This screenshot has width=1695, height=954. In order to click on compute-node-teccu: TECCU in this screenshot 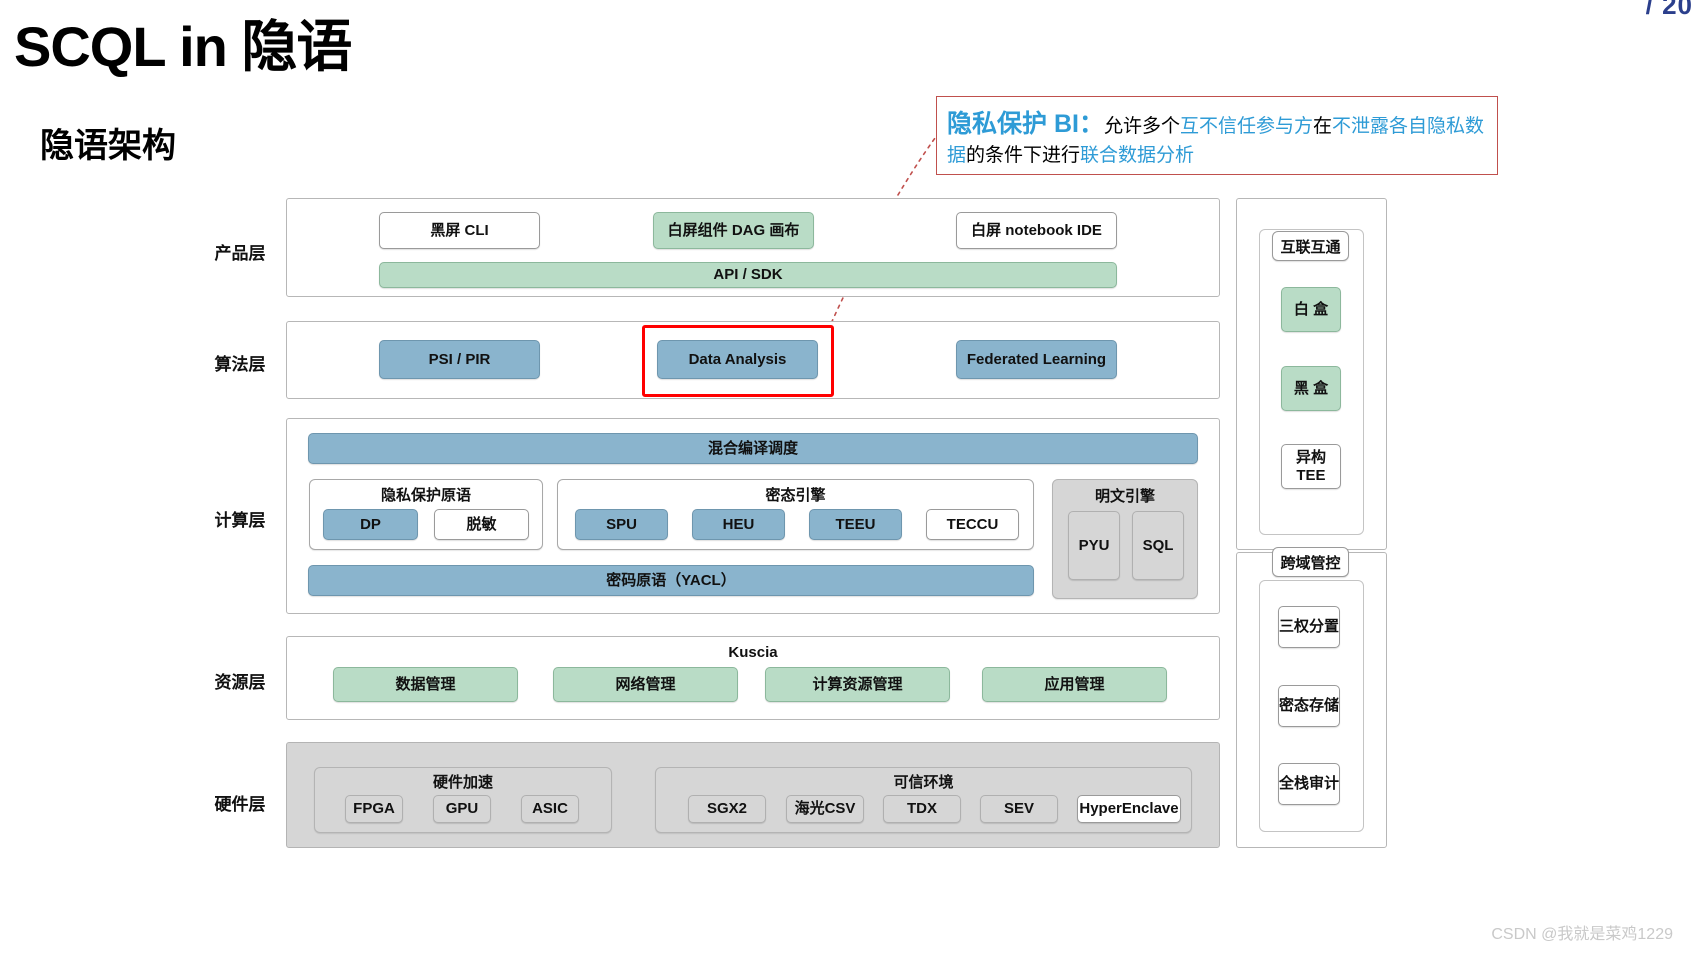, I will do `click(972, 524)`.